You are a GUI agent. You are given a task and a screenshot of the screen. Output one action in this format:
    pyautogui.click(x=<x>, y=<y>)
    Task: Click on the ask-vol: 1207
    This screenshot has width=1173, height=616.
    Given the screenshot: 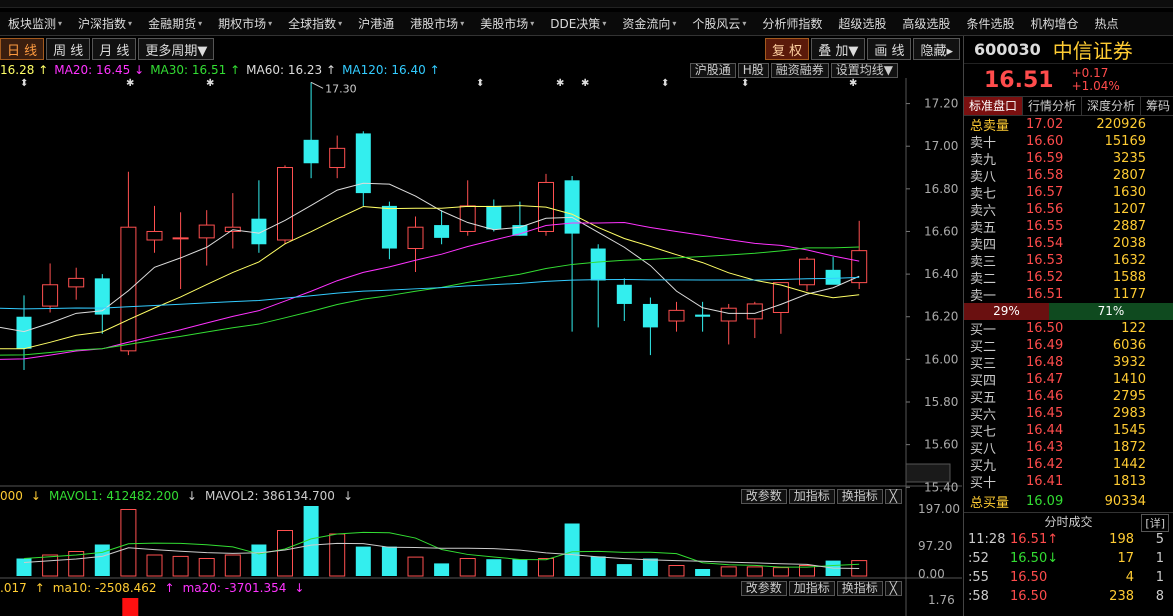 What is the action you would take?
    pyautogui.click(x=1129, y=209)
    